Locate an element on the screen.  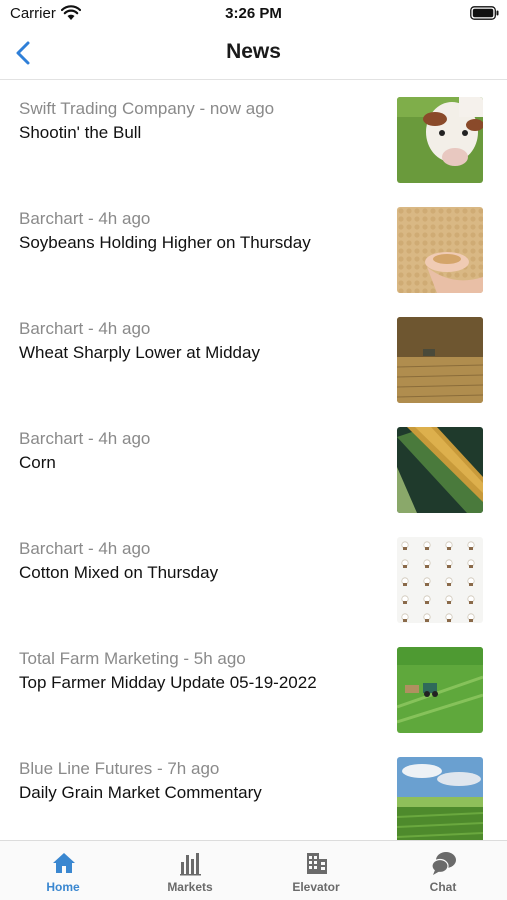
home-icon is located at coordinates (64, 863).